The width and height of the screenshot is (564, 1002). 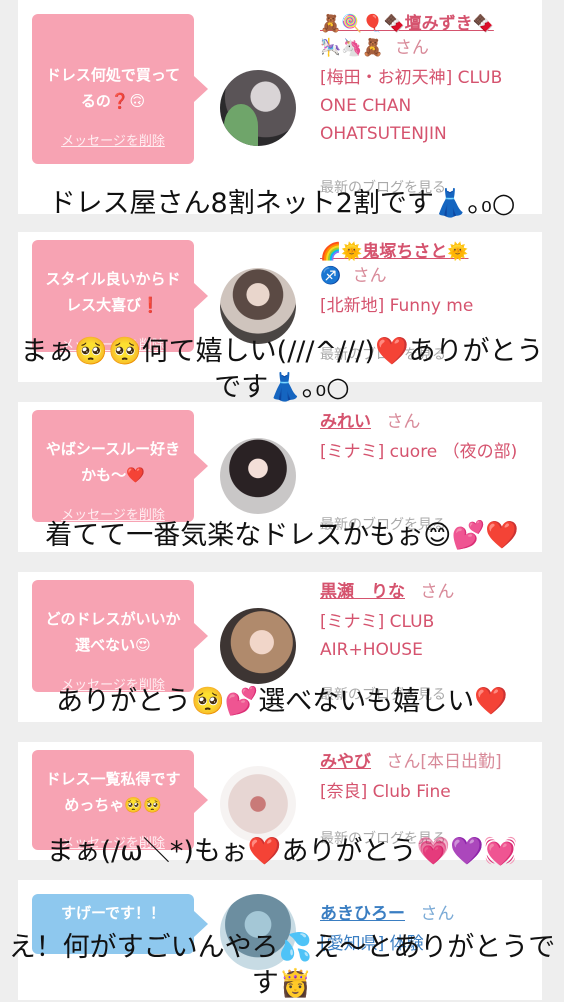 What do you see at coordinates (362, 914) in the screenshot?
I see `user-name-link: あきひろー` at bounding box center [362, 914].